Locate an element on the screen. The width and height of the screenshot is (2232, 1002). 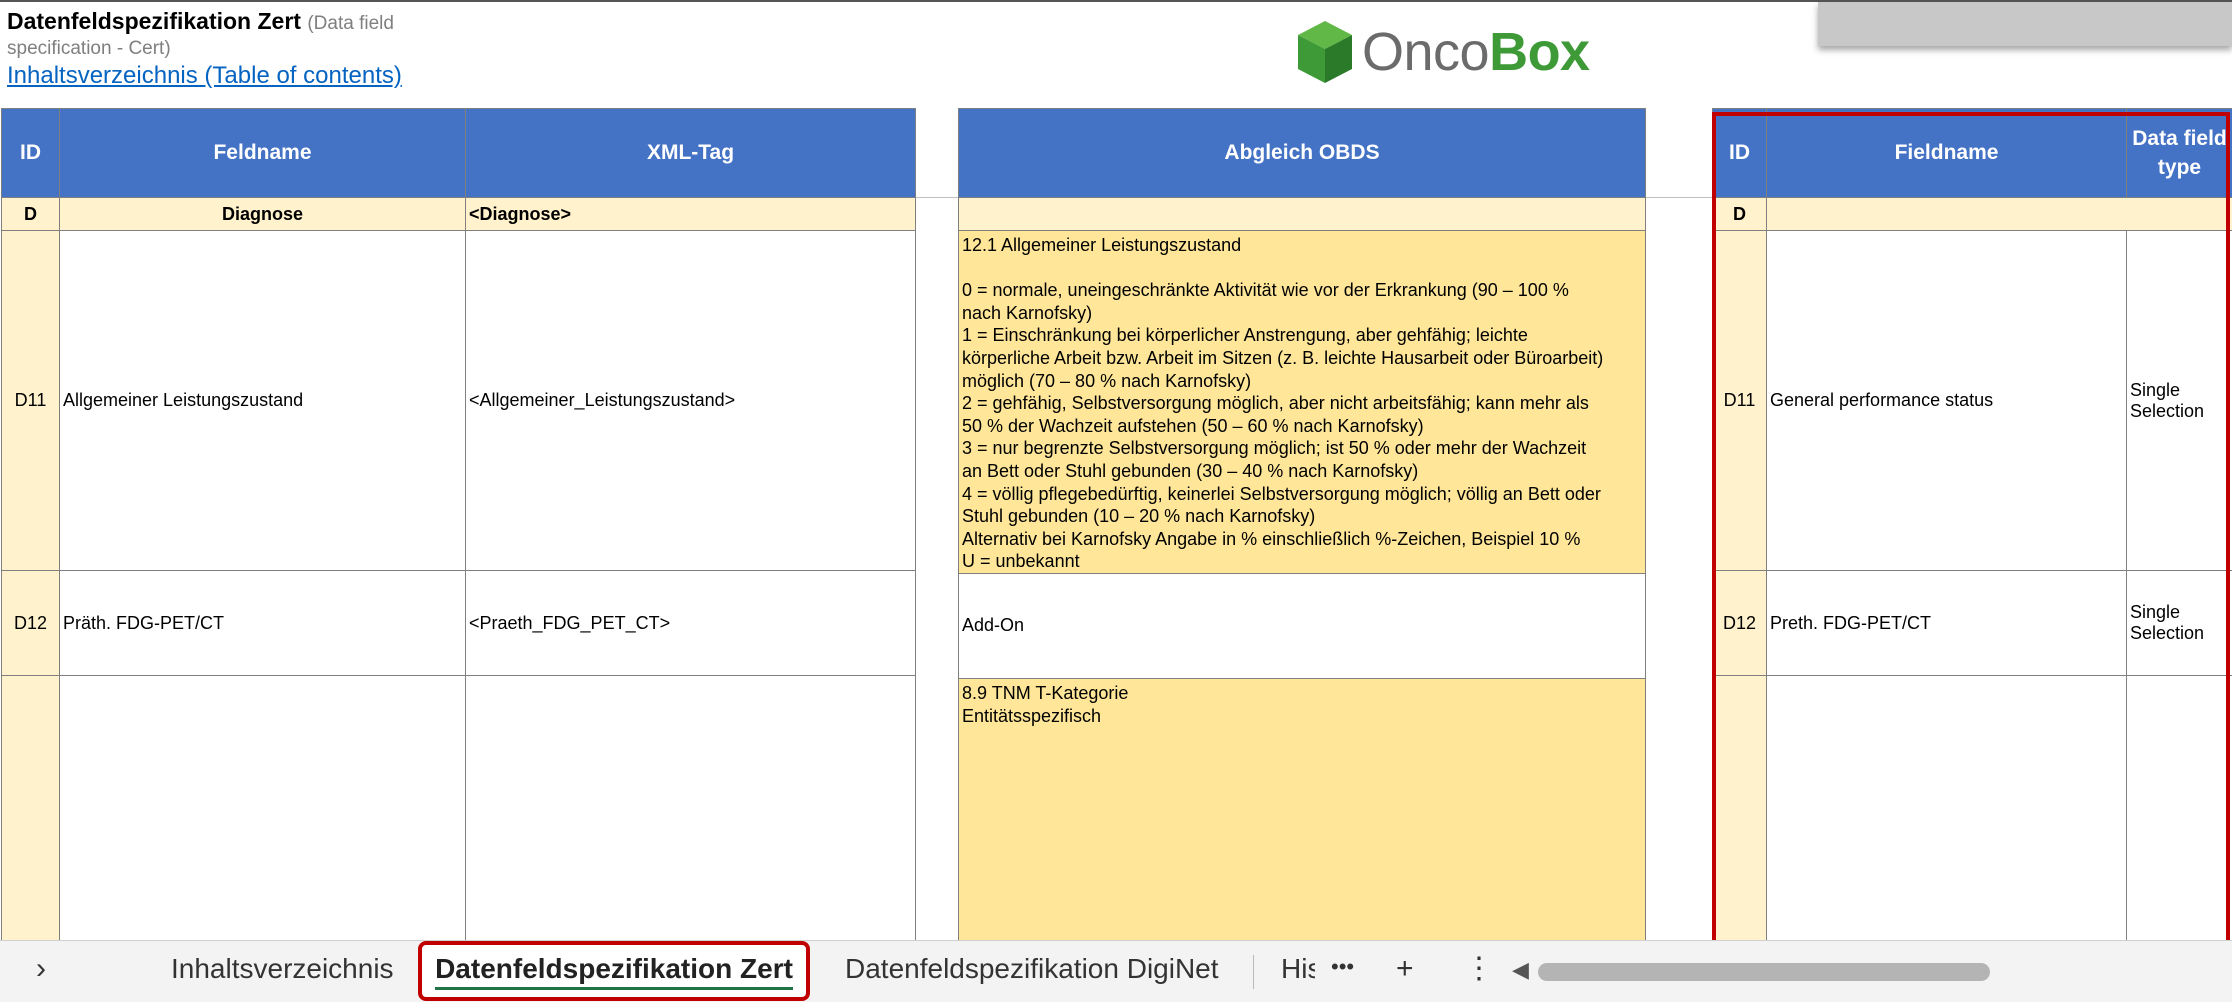
title-text: Datenfeldspezifikation Zert is located at coordinates (154, 21).